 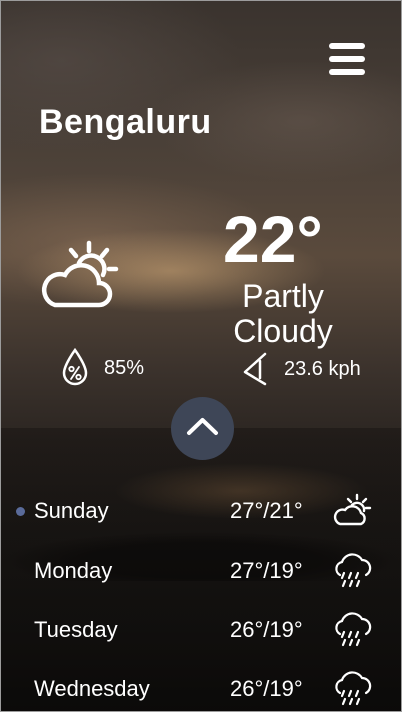 What do you see at coordinates (75, 366) in the screenshot?
I see `humidity-drop-icon` at bounding box center [75, 366].